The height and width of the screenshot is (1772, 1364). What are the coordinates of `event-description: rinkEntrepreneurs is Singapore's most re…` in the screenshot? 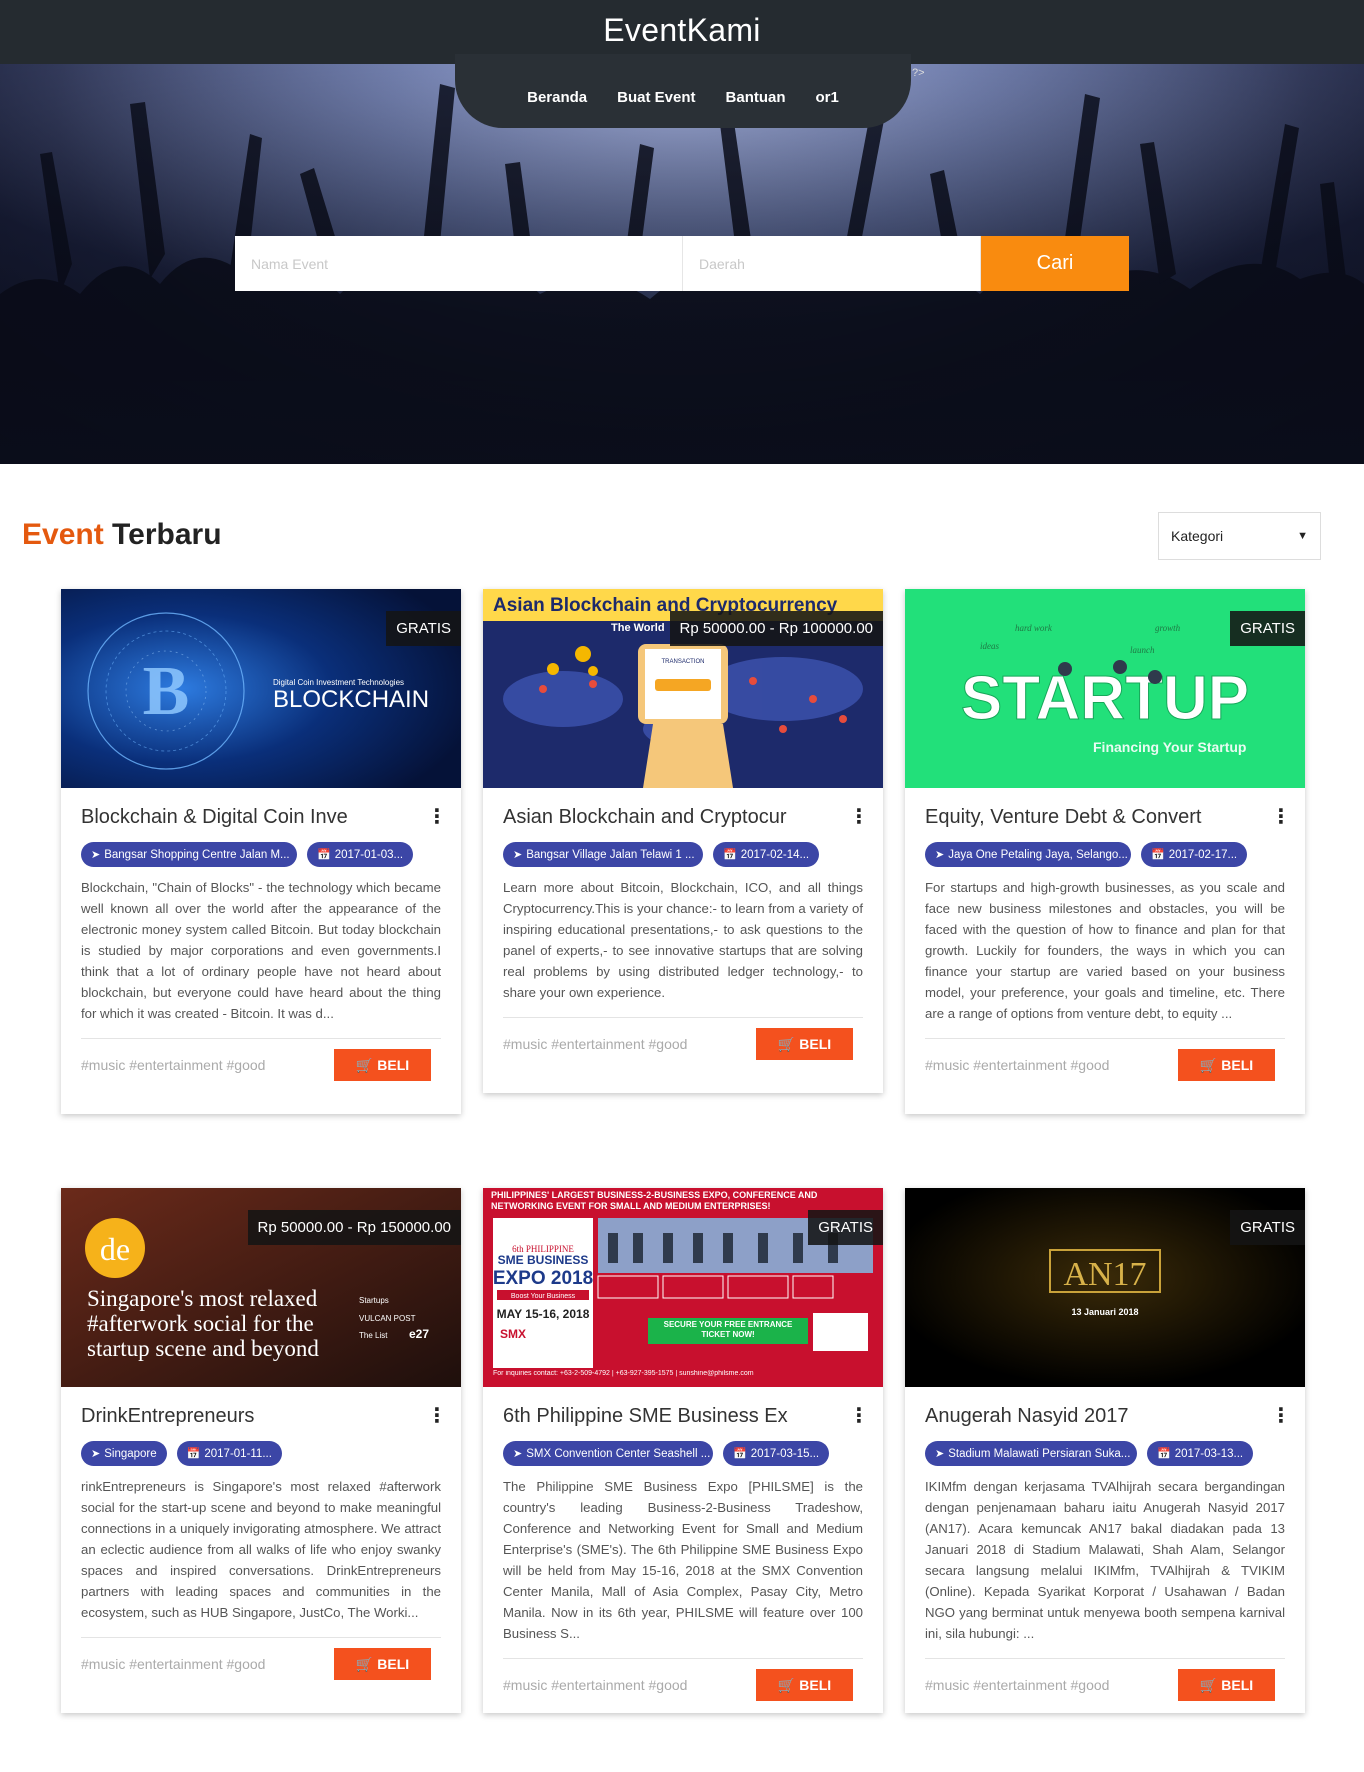 It's located at (261, 1549).